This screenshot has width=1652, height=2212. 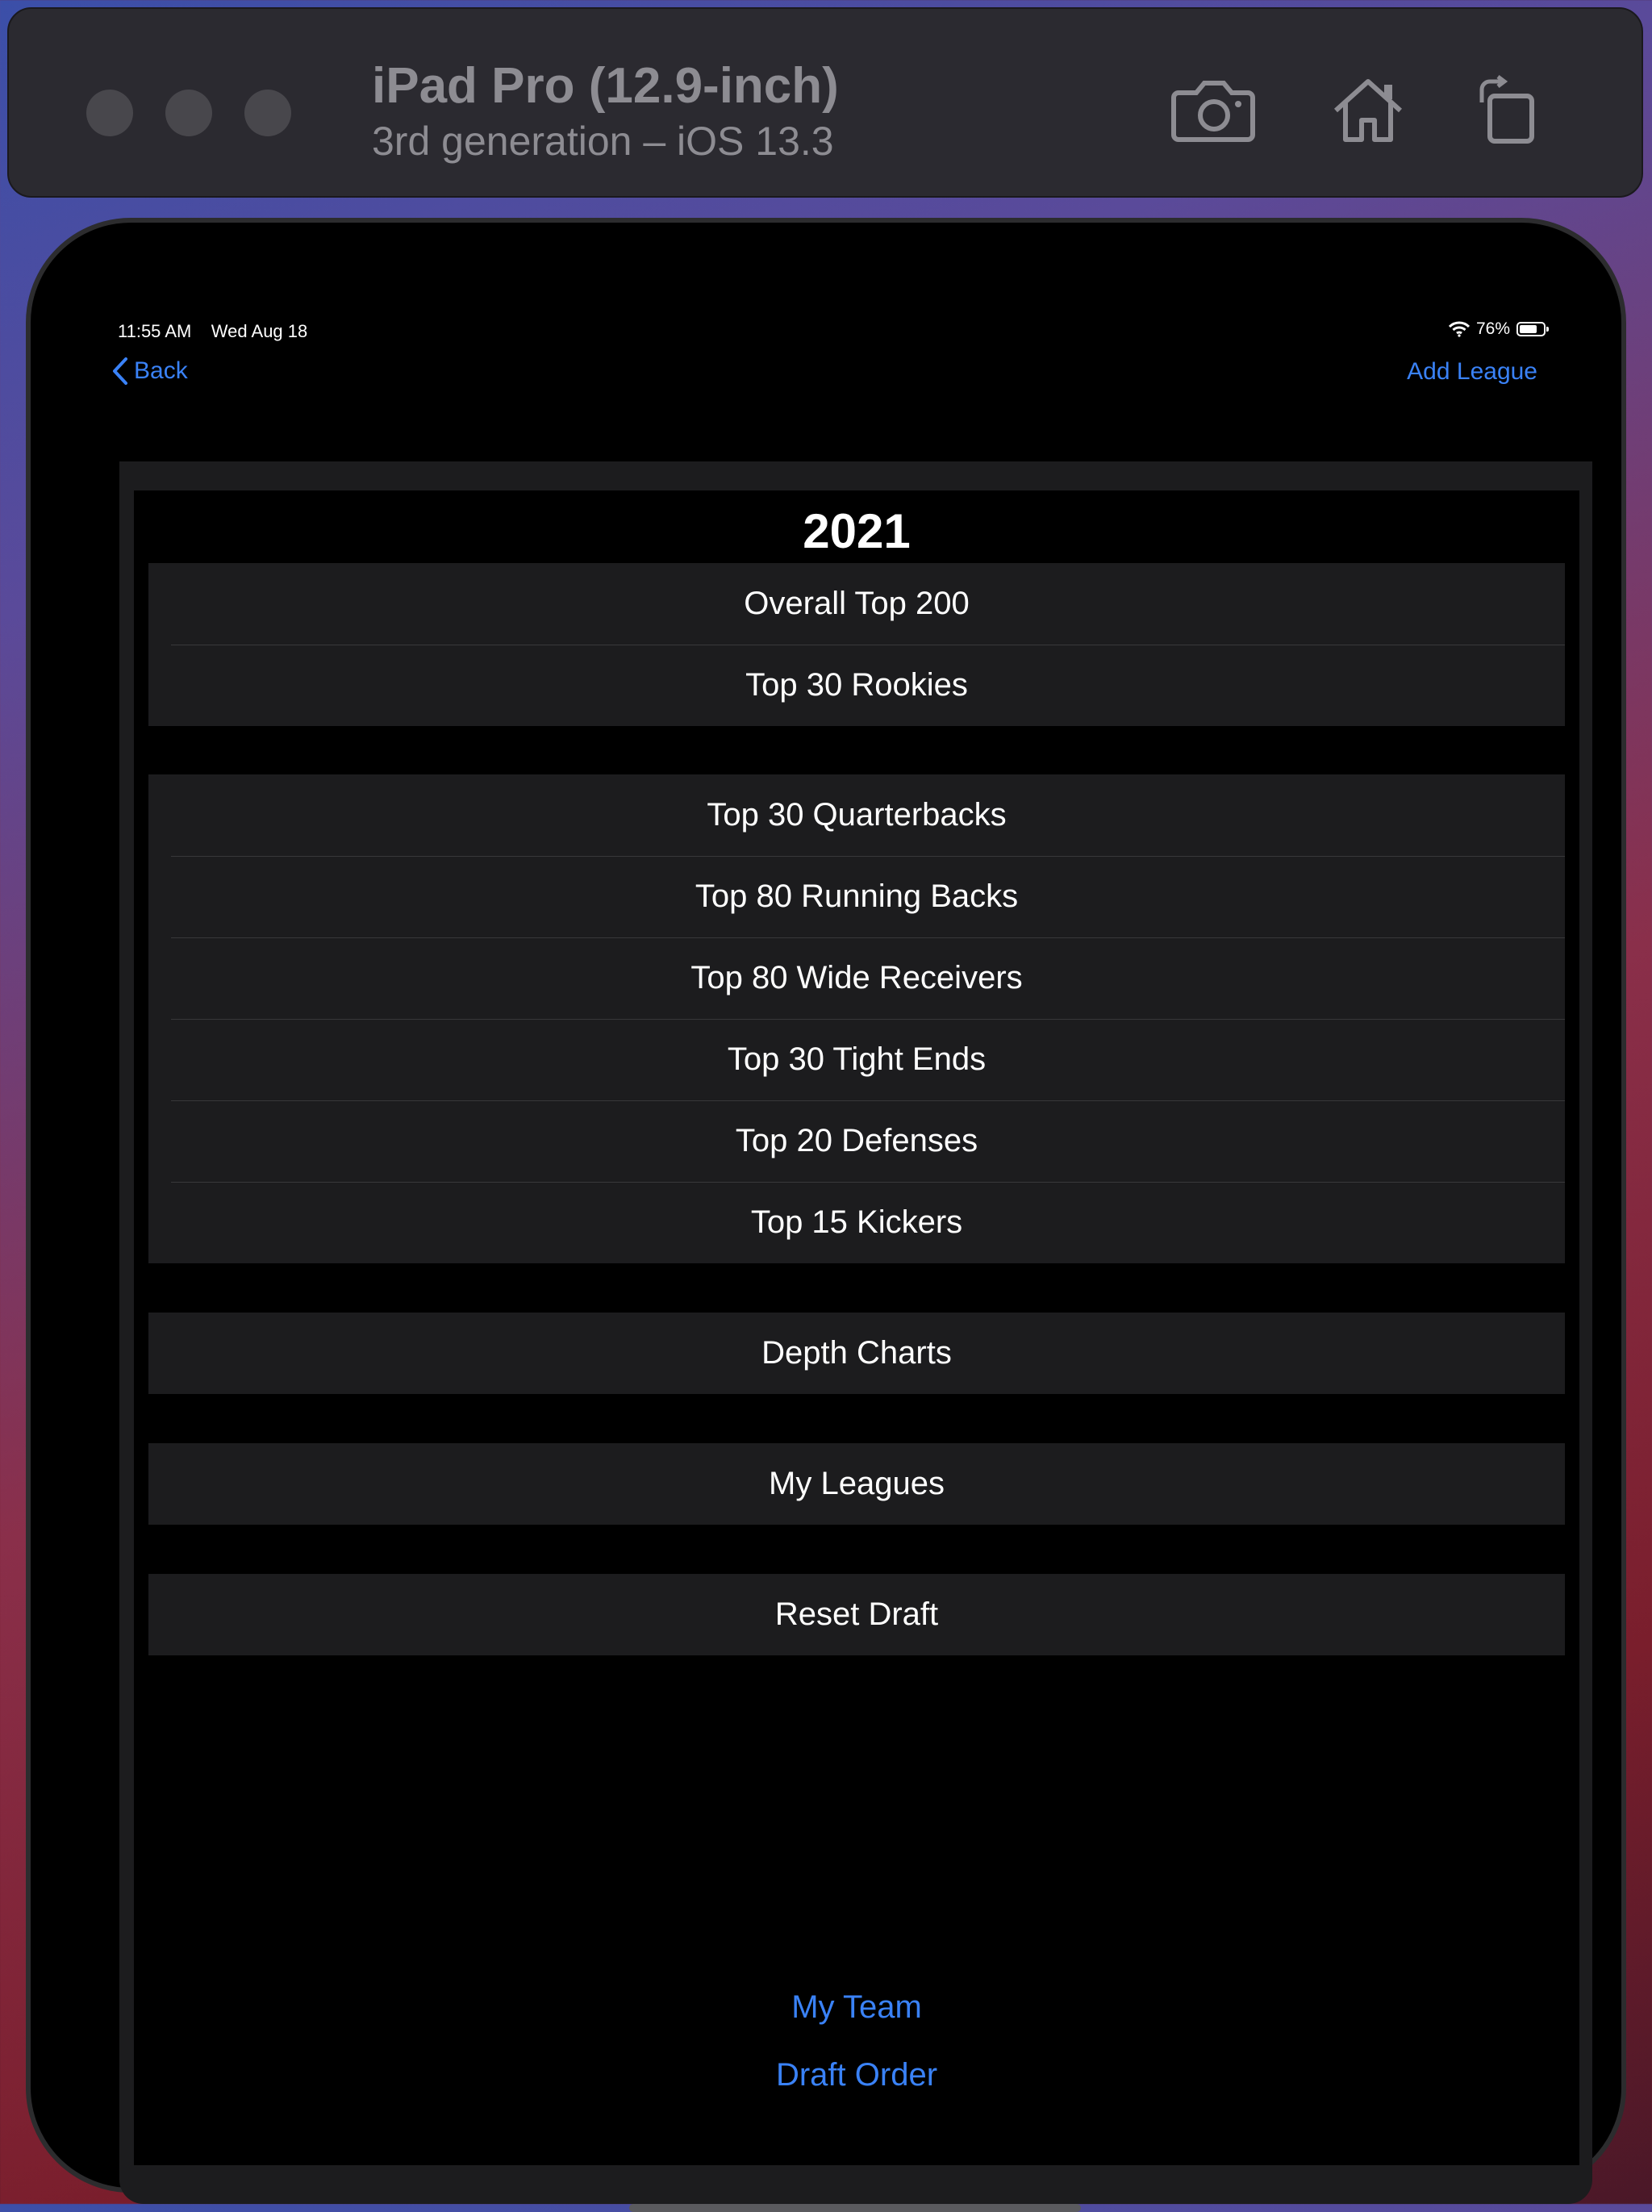 What do you see at coordinates (1507, 109) in the screenshot?
I see `rotate-icon` at bounding box center [1507, 109].